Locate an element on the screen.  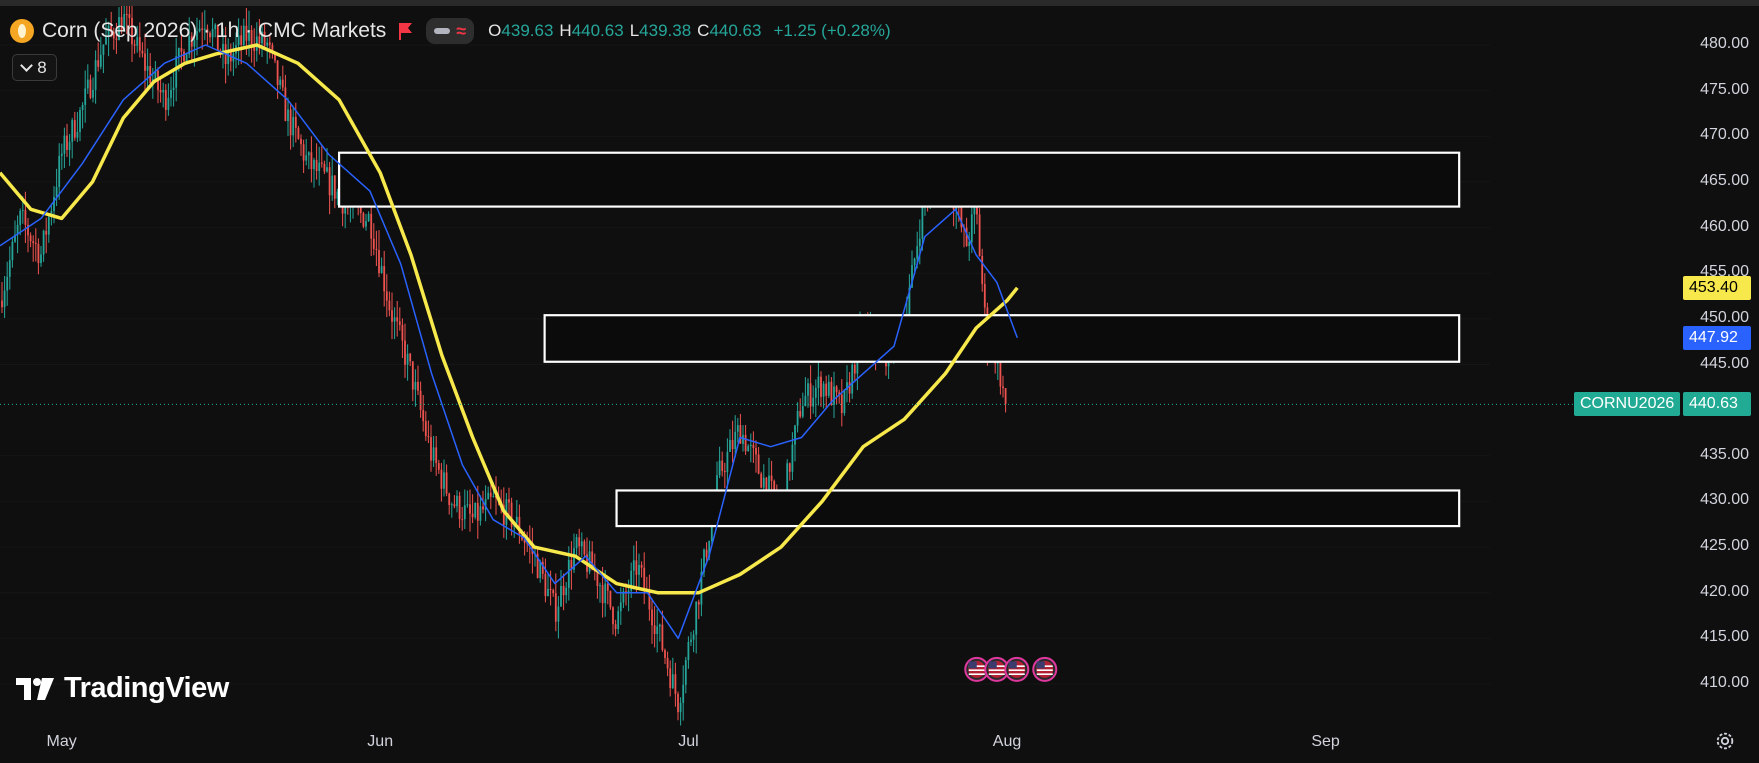
settings-gear-icon is located at coordinates (1725, 741).